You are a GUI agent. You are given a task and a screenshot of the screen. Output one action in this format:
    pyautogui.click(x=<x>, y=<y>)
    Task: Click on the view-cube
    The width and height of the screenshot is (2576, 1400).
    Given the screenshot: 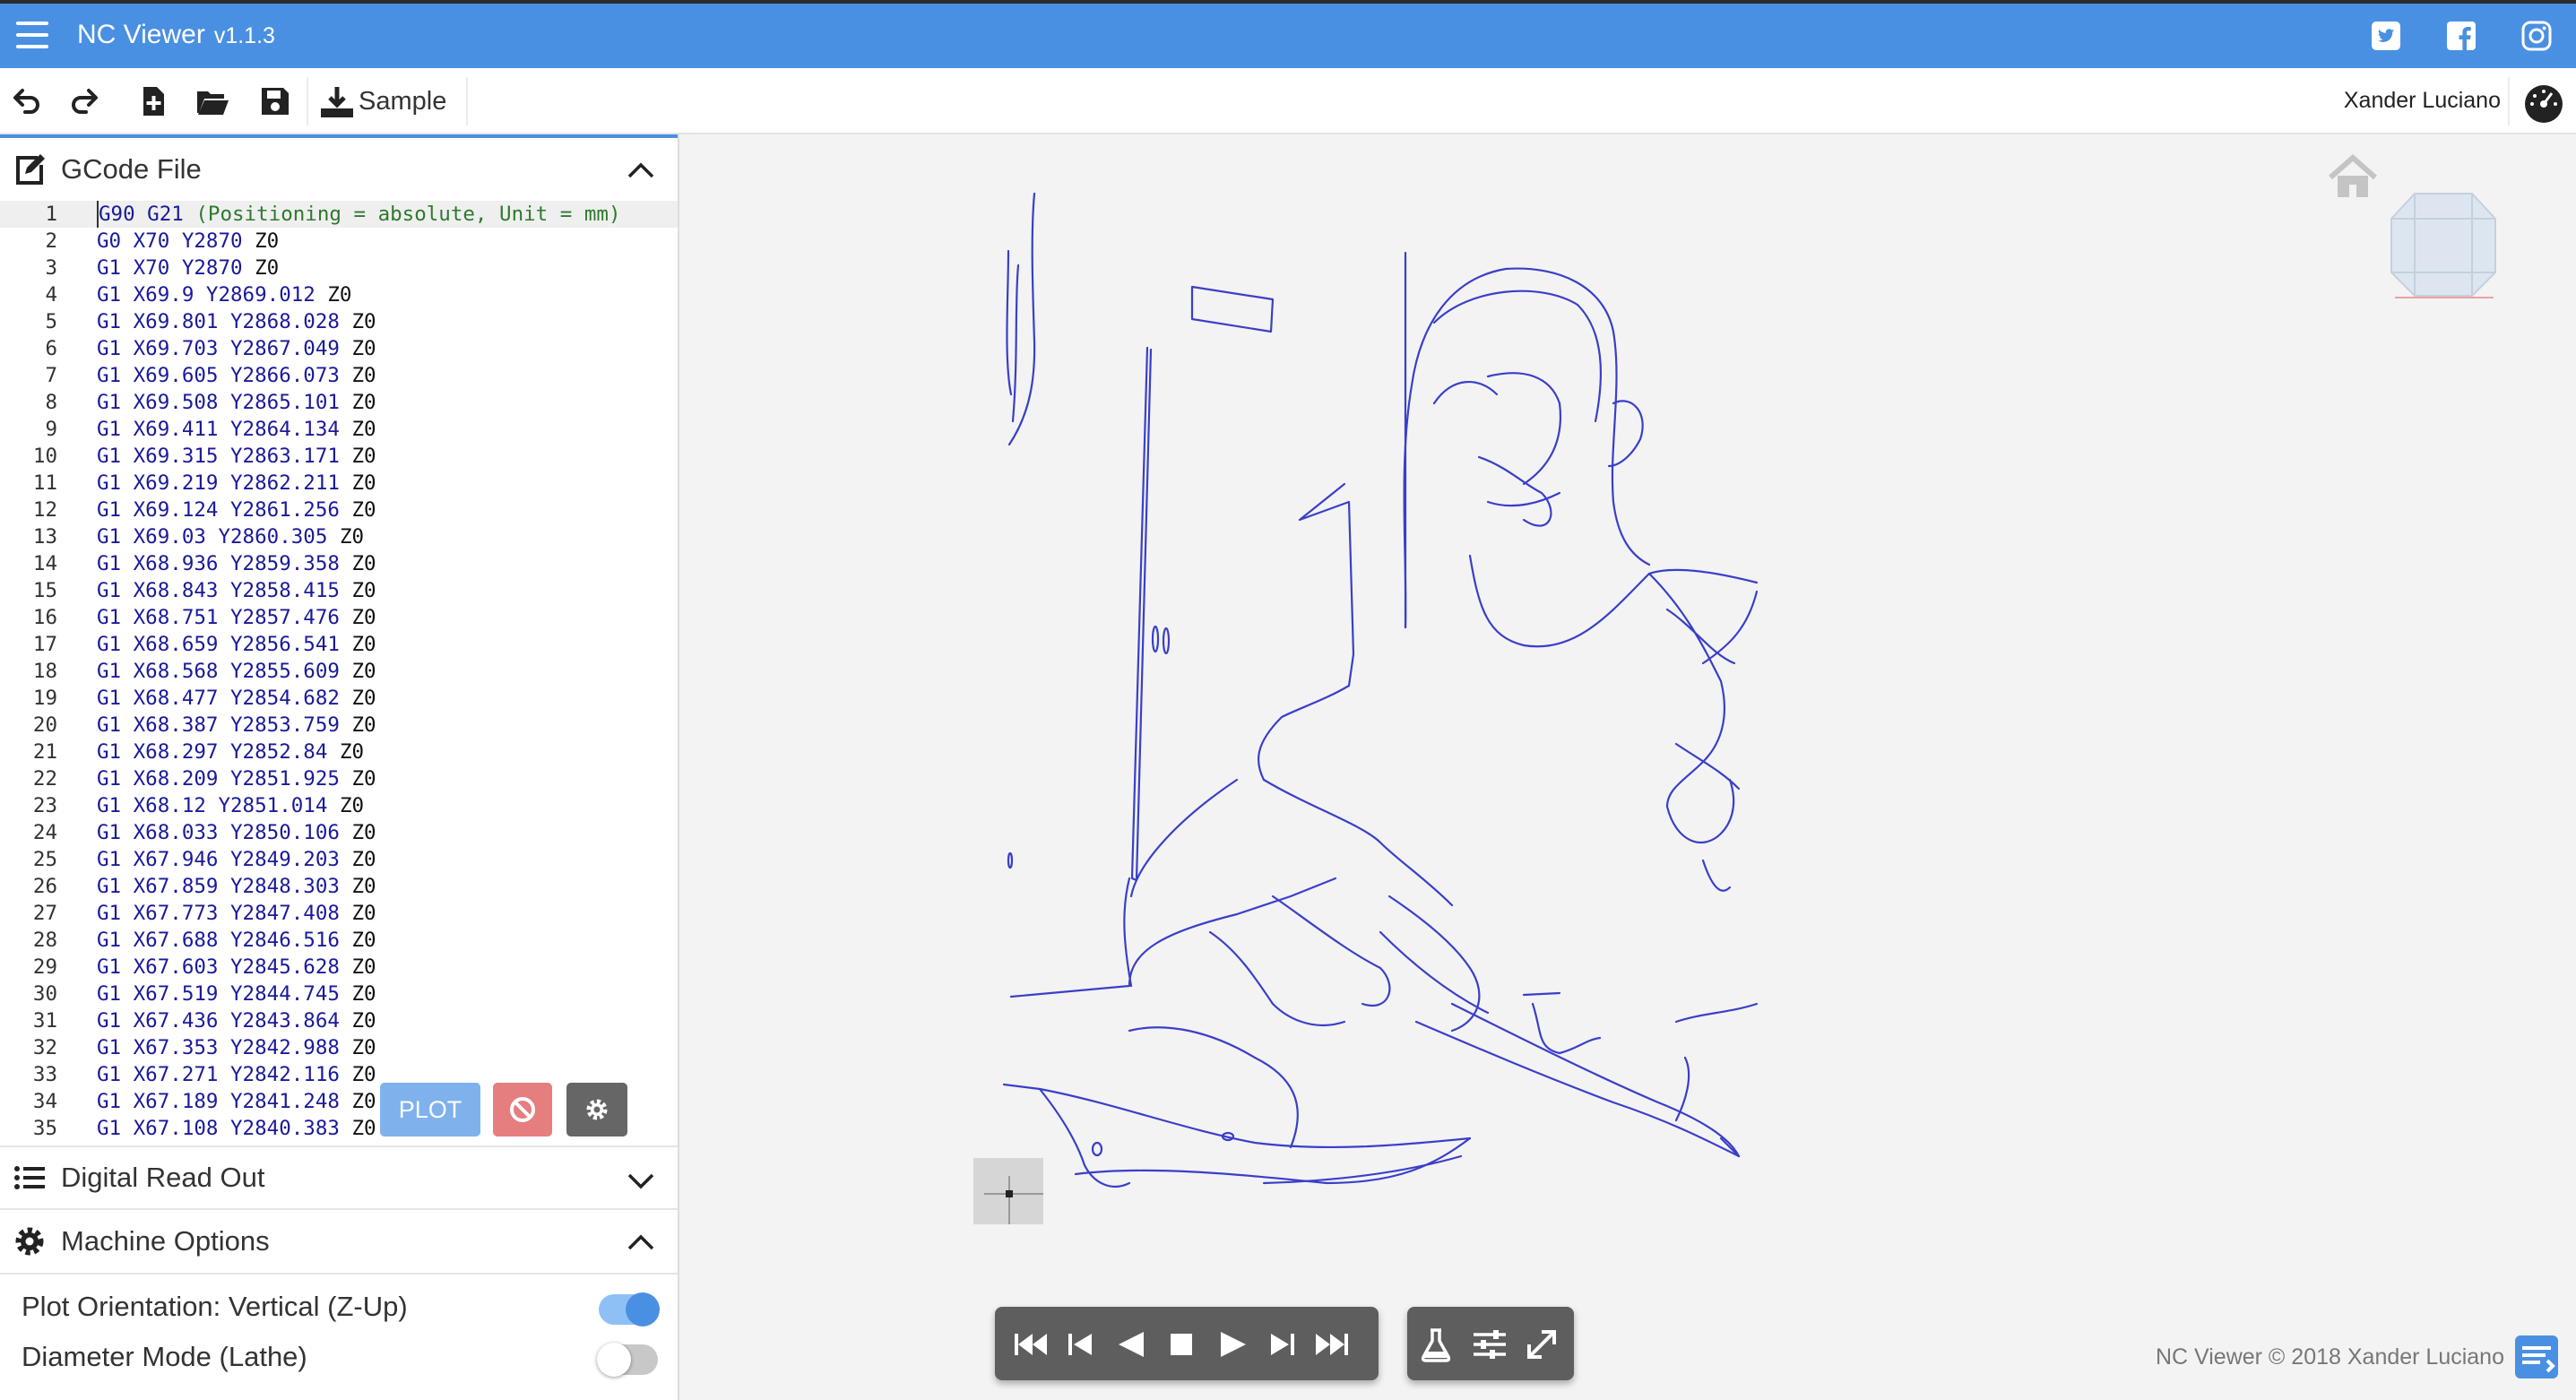 What is the action you would take?
    pyautogui.click(x=2443, y=244)
    